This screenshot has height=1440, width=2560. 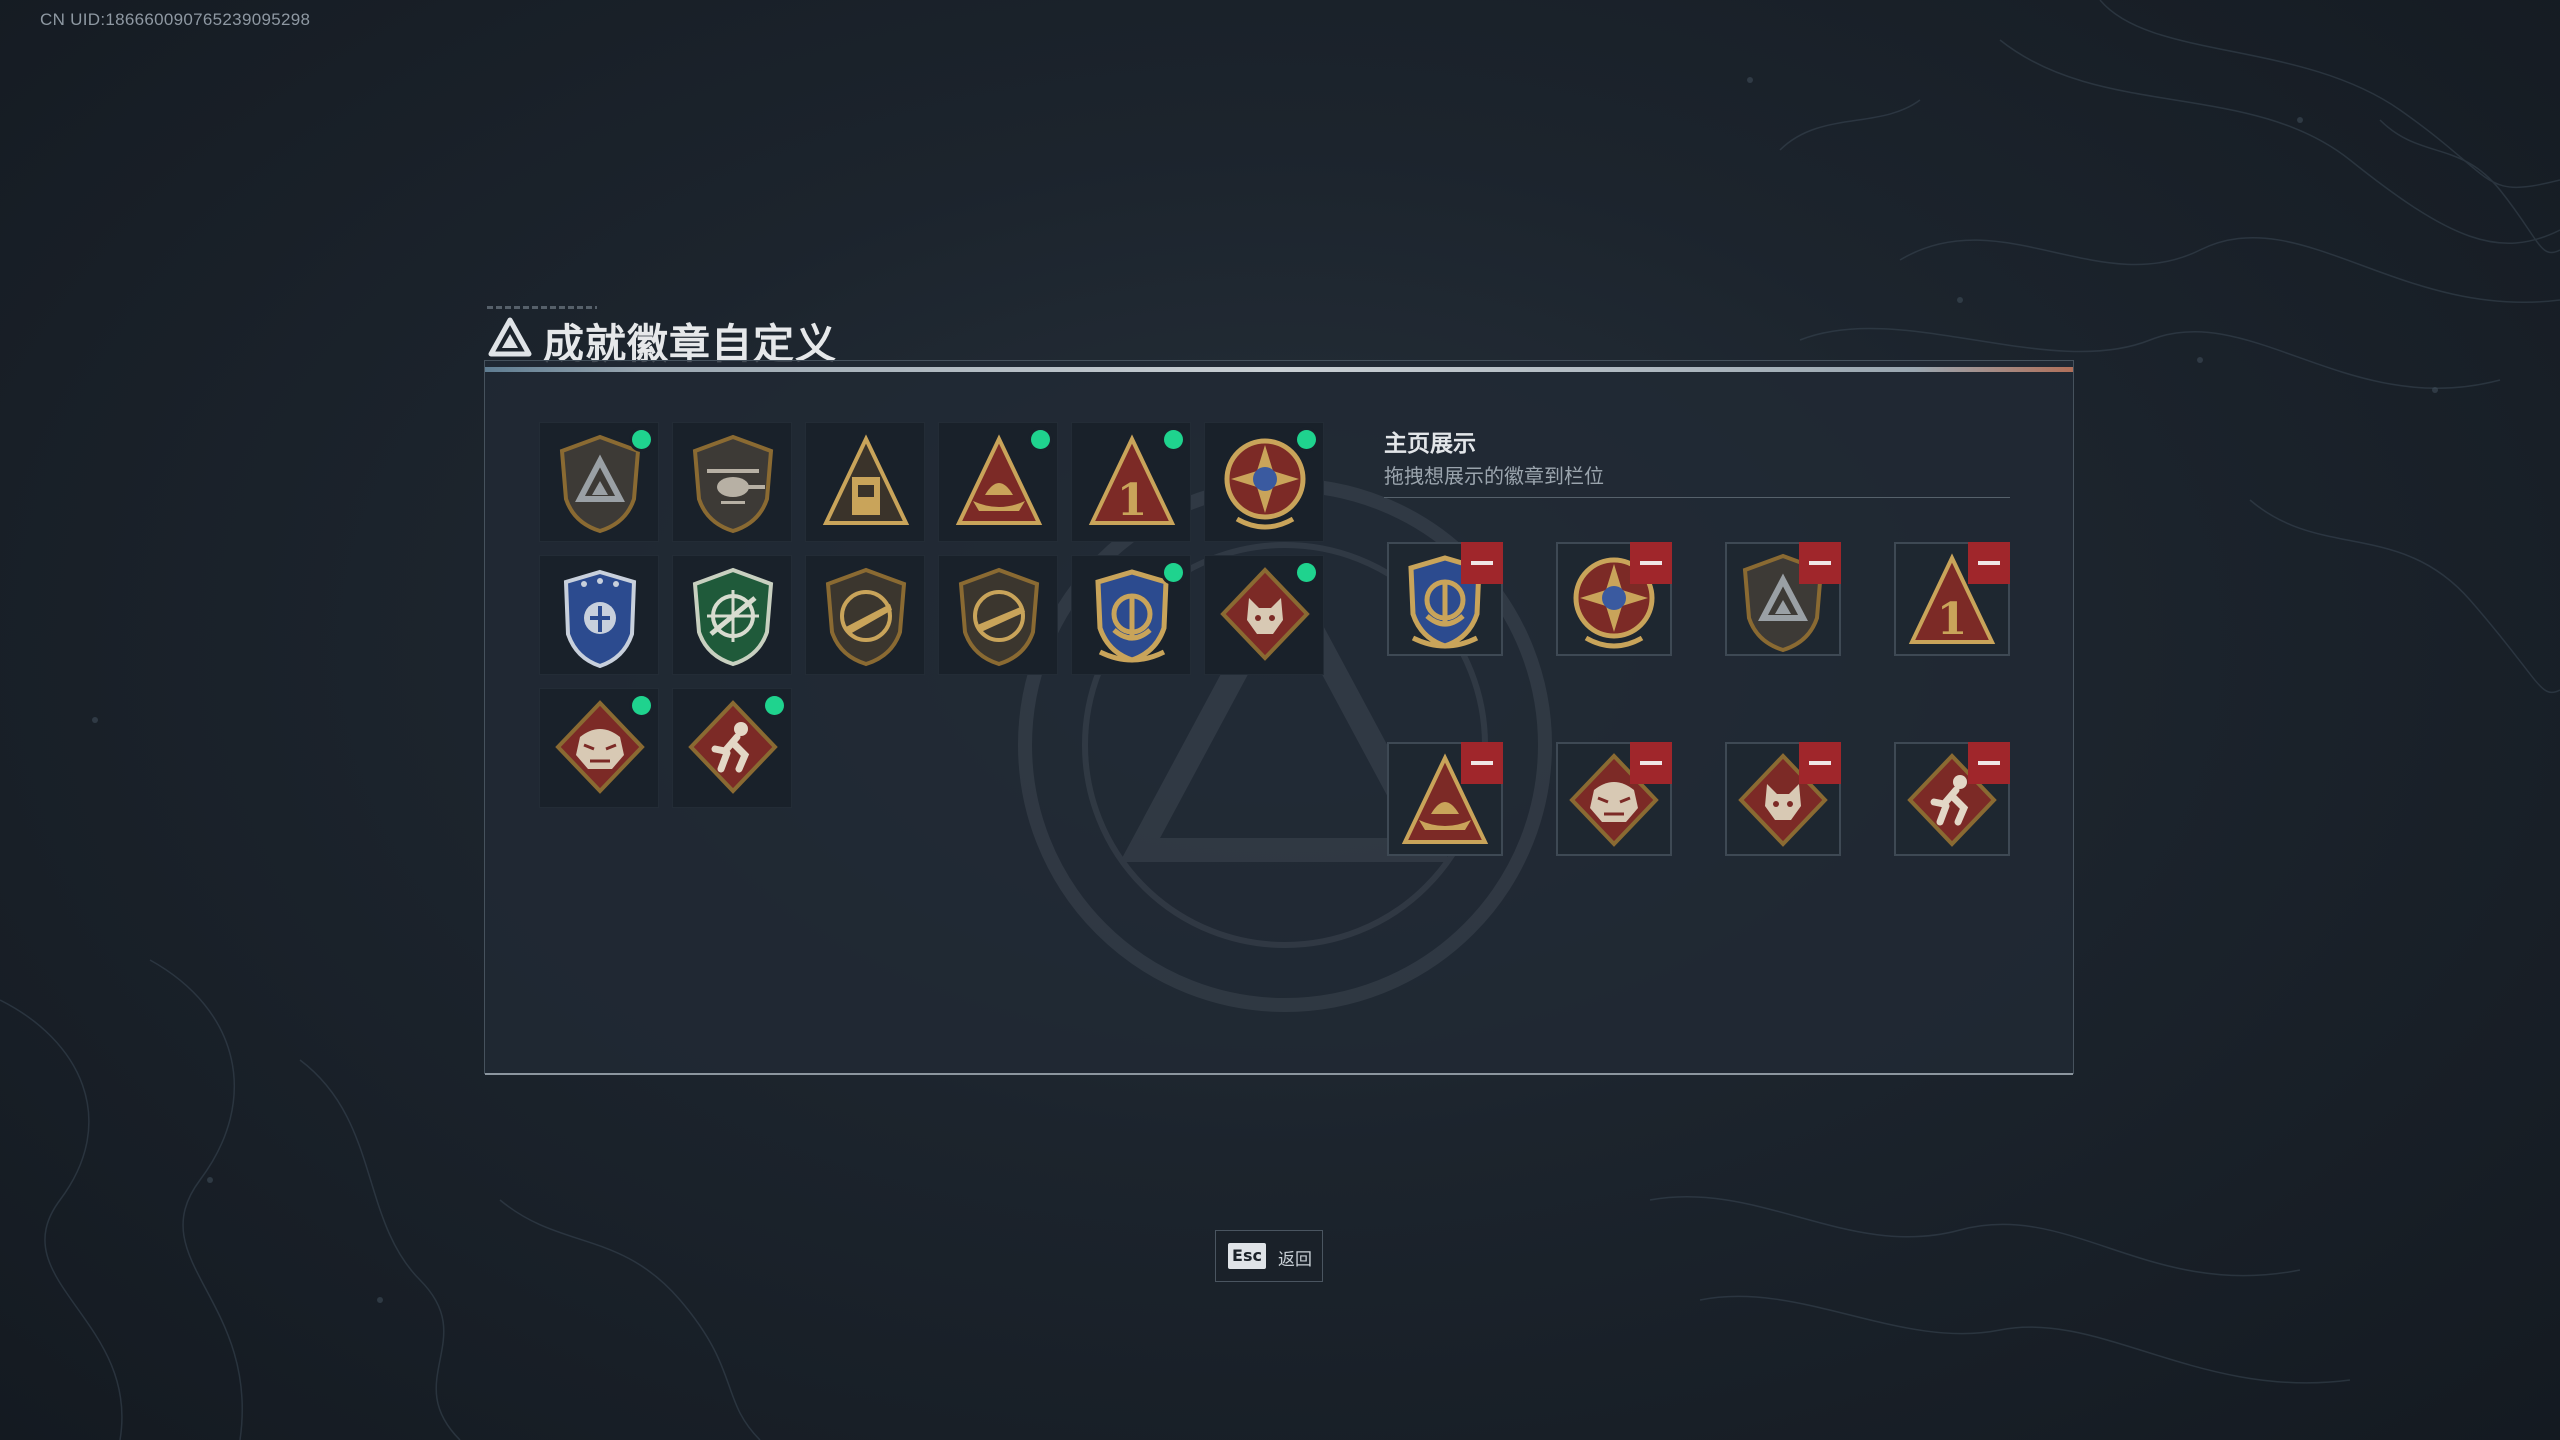 I want to click on badge-slot-number-one-badge: 1, so click(x=1131, y=482).